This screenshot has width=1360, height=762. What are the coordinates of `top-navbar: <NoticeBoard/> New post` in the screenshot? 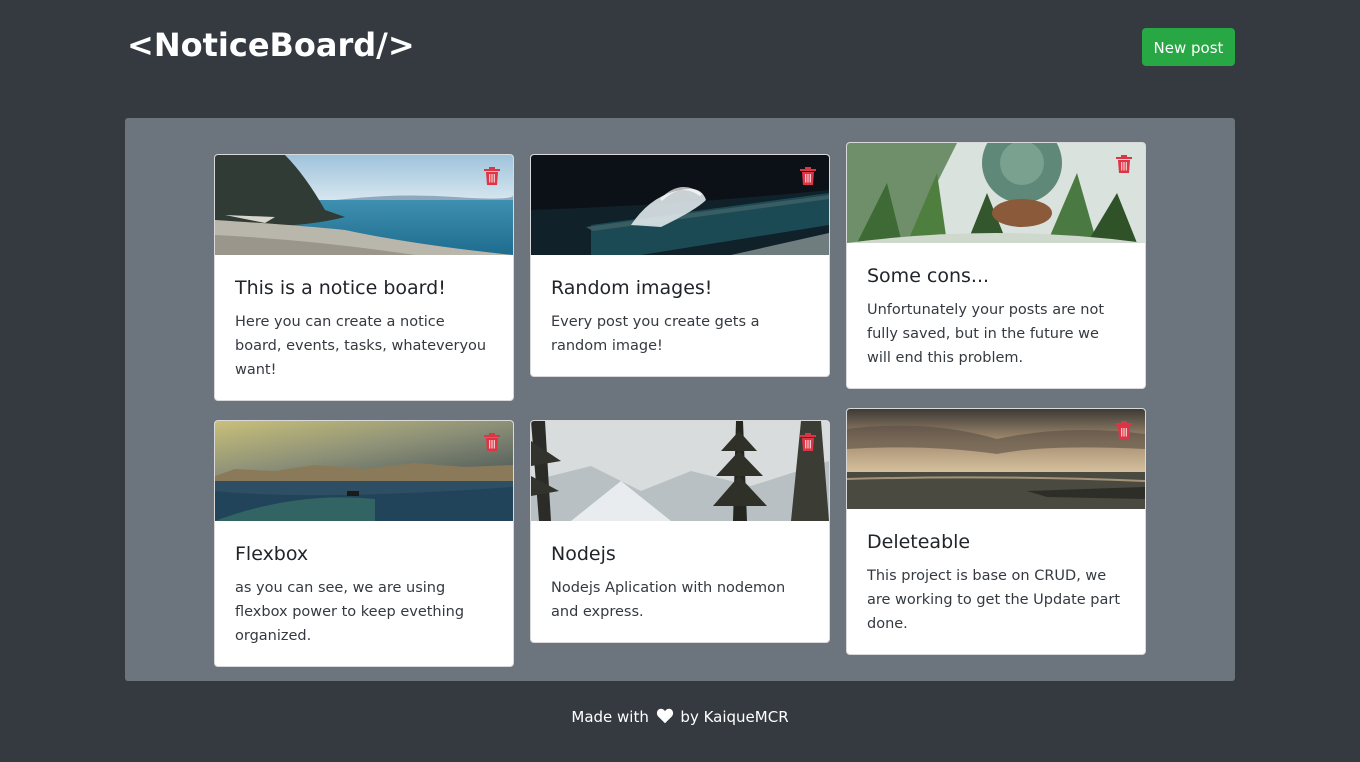 It's located at (680, 50).